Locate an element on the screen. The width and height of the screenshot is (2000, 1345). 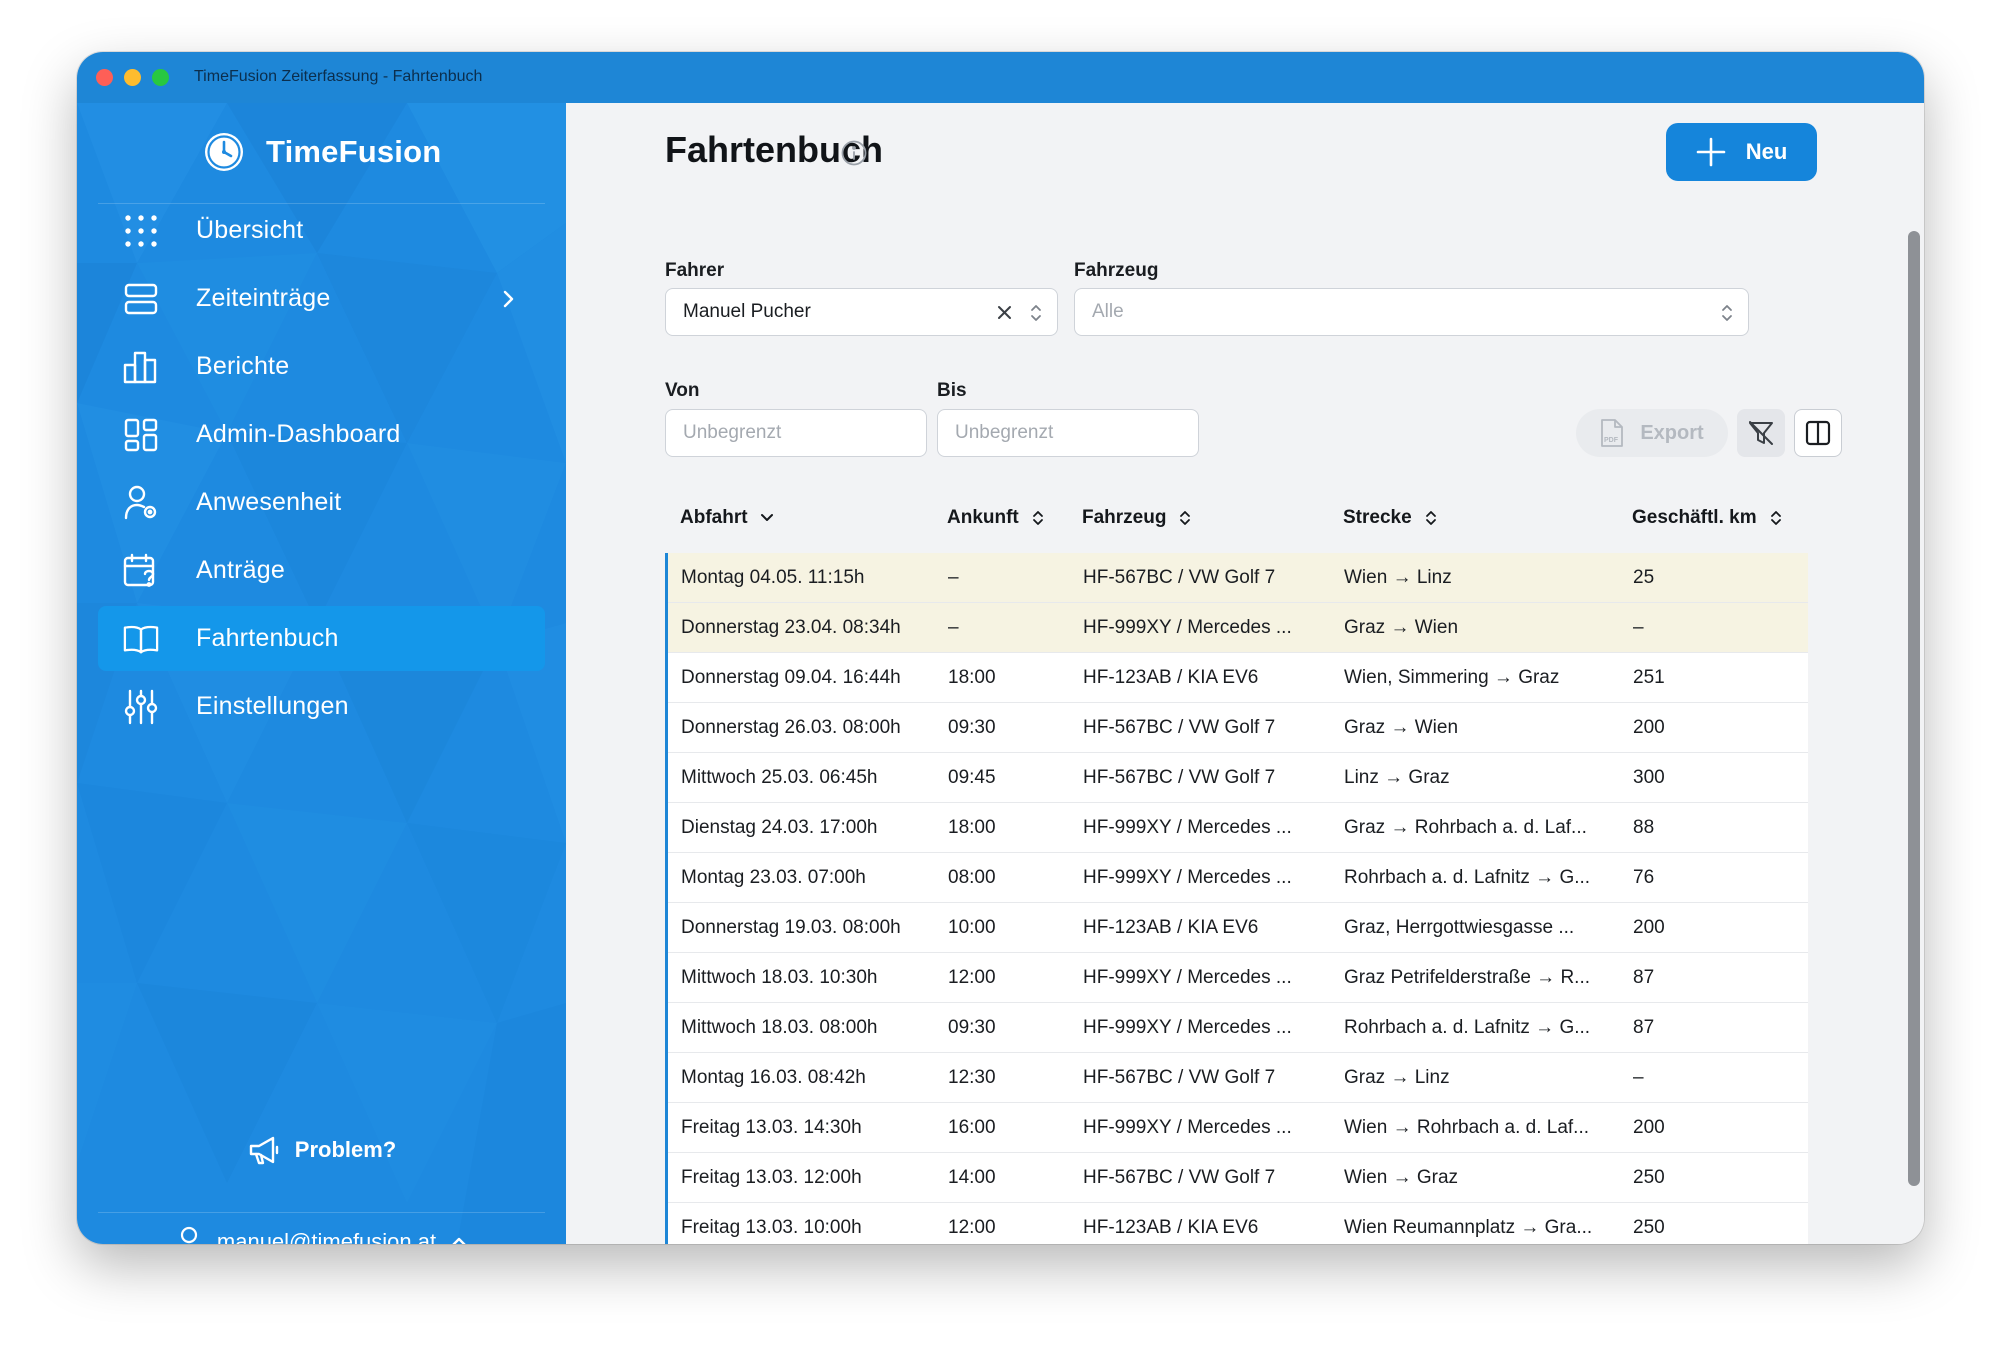
export-button: PDF Export is located at coordinates (1652, 433).